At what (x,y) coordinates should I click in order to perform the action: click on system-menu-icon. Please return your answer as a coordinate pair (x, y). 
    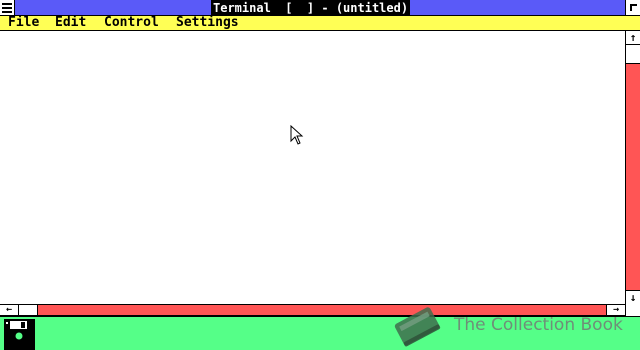
    Looking at the image, I should click on (7, 7).